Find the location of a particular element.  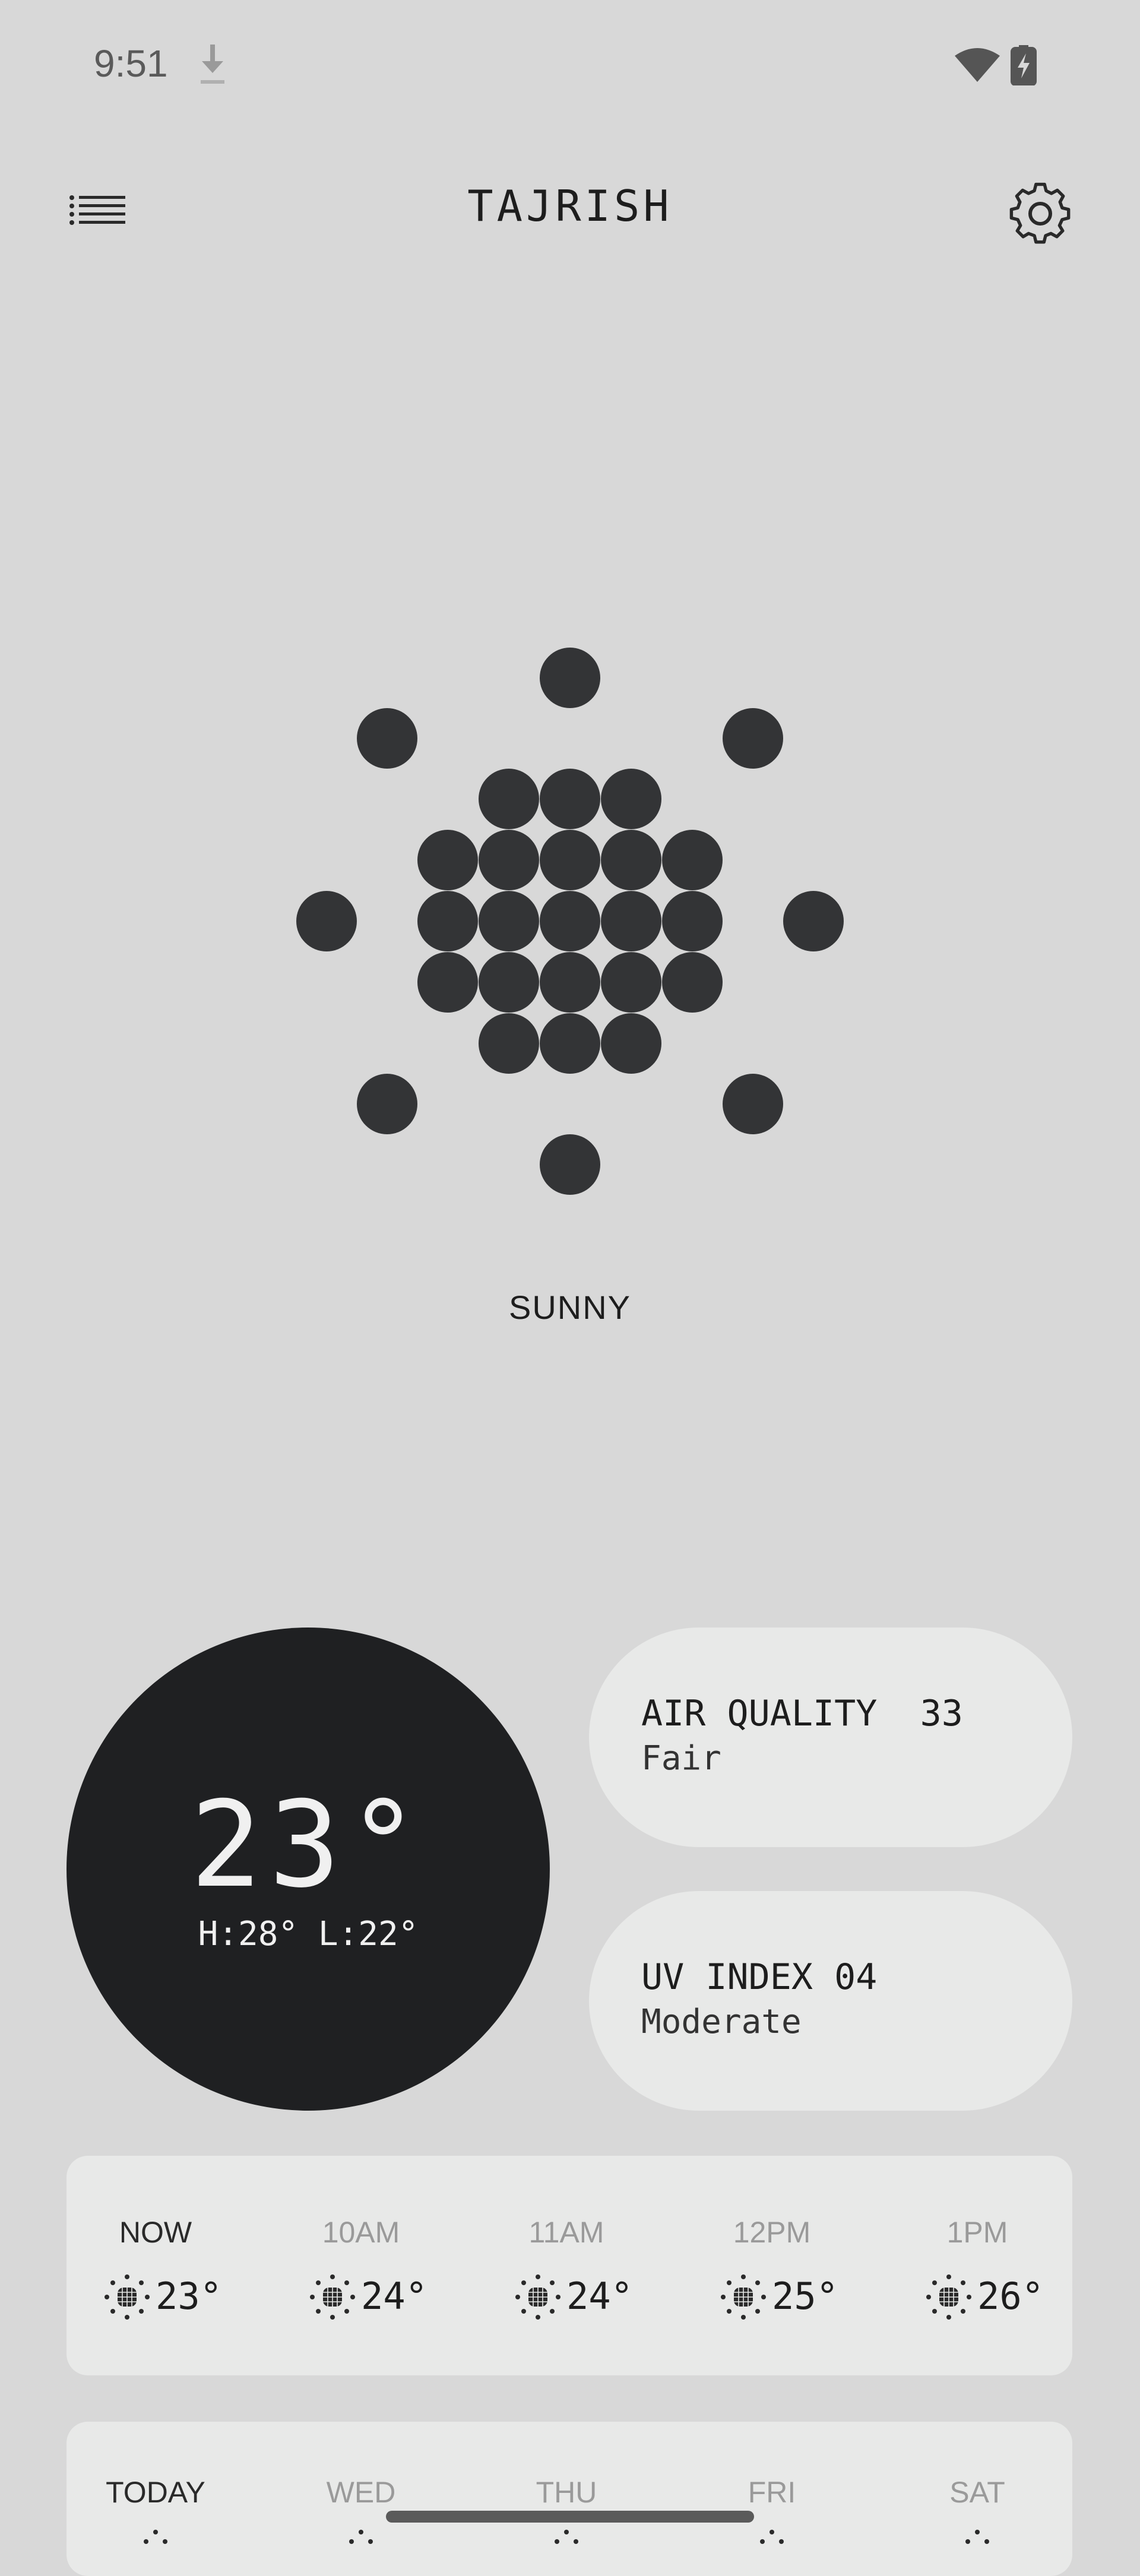

daily-item: SAT is located at coordinates (977, 2499).